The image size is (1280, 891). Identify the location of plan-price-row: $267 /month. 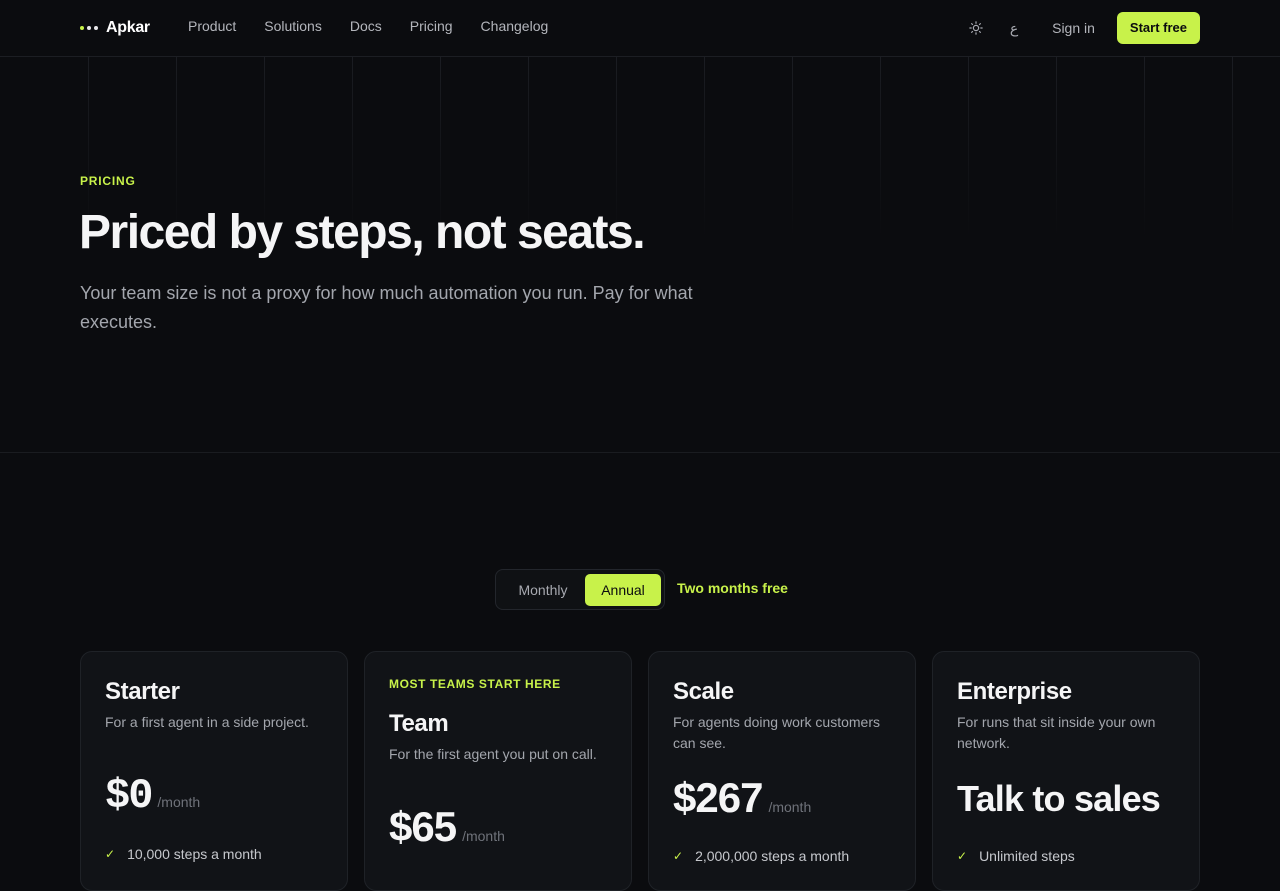
(742, 798).